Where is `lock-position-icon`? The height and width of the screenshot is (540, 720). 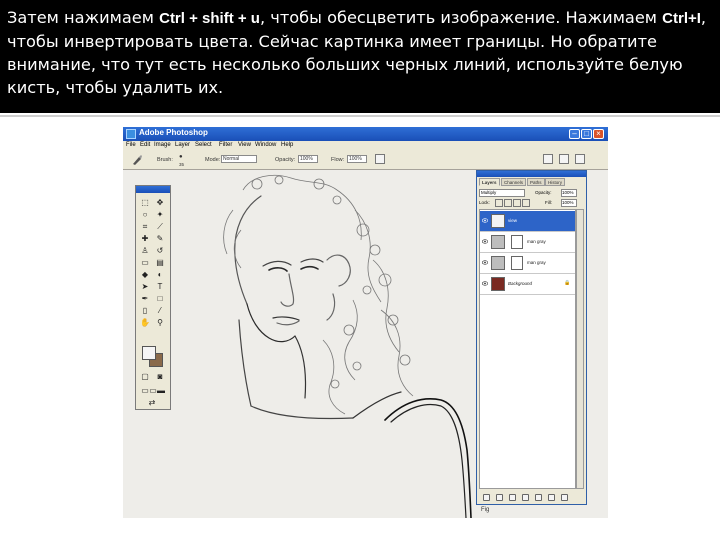 lock-position-icon is located at coordinates (517, 203).